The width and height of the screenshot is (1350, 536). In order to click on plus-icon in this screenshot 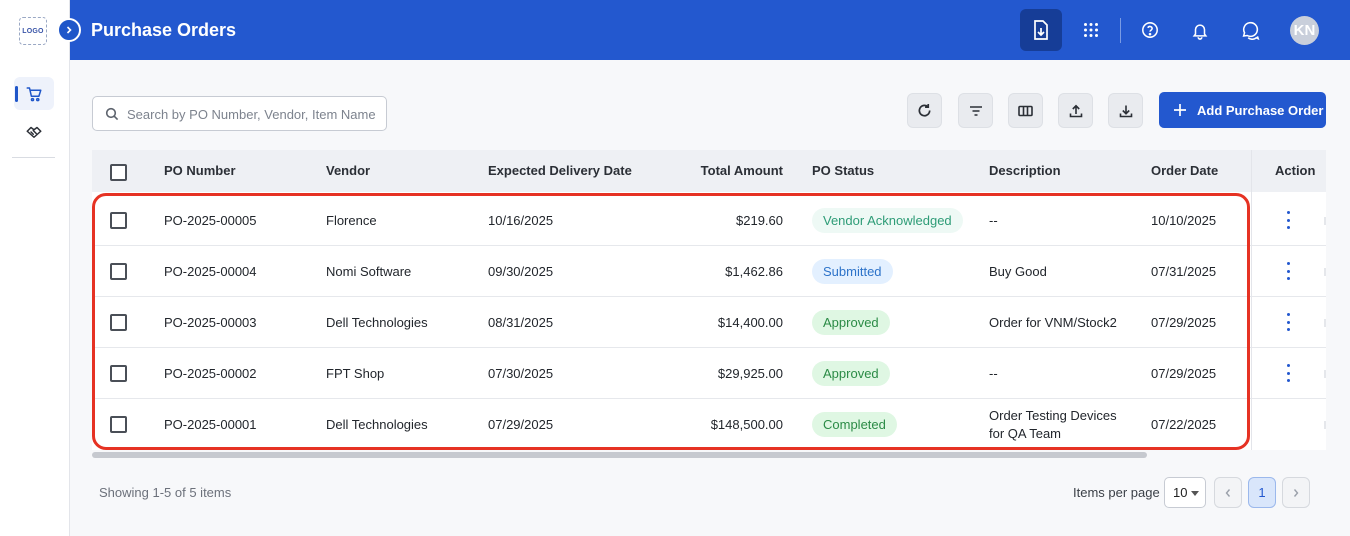, I will do `click(1180, 110)`.